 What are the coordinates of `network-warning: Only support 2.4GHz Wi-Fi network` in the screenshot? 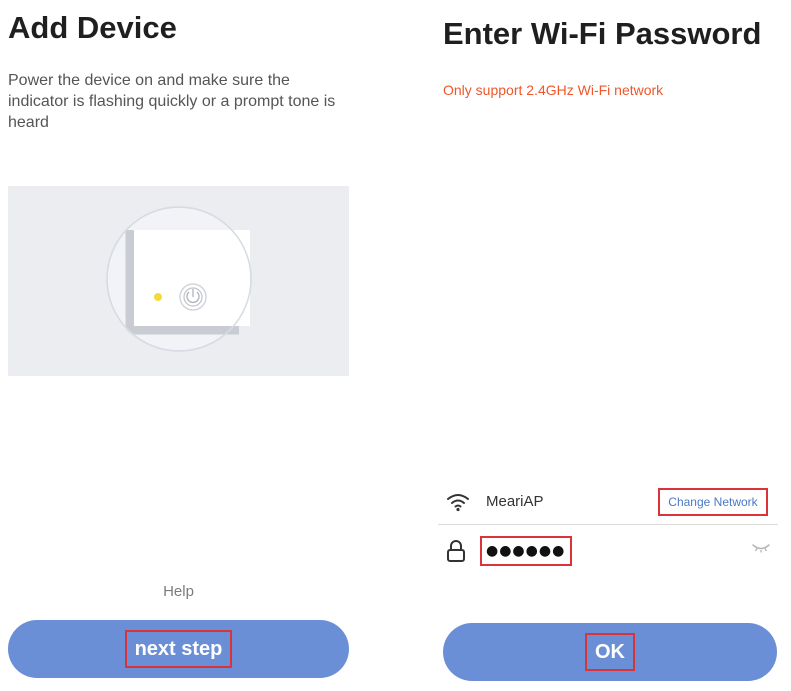 It's located at (553, 90).